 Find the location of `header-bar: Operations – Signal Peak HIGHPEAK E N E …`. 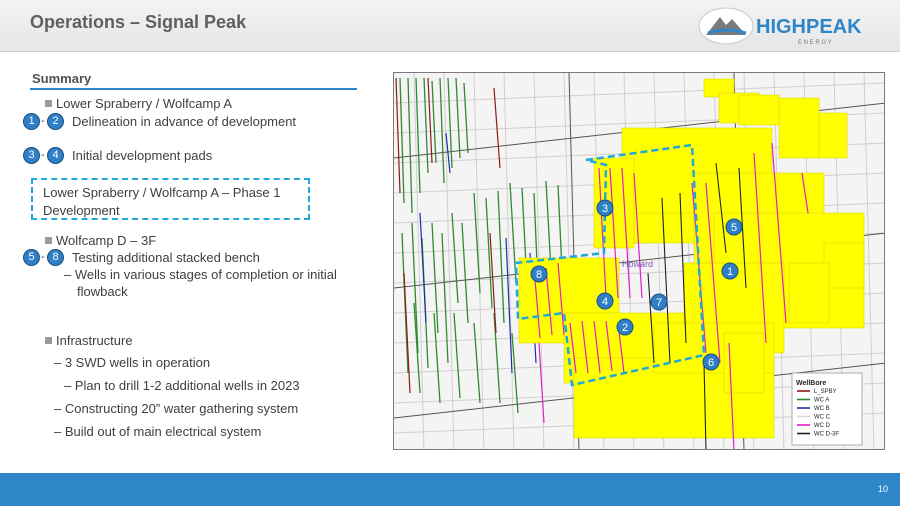

header-bar: Operations – Signal Peak HIGHPEAK E N E … is located at coordinates (450, 26).